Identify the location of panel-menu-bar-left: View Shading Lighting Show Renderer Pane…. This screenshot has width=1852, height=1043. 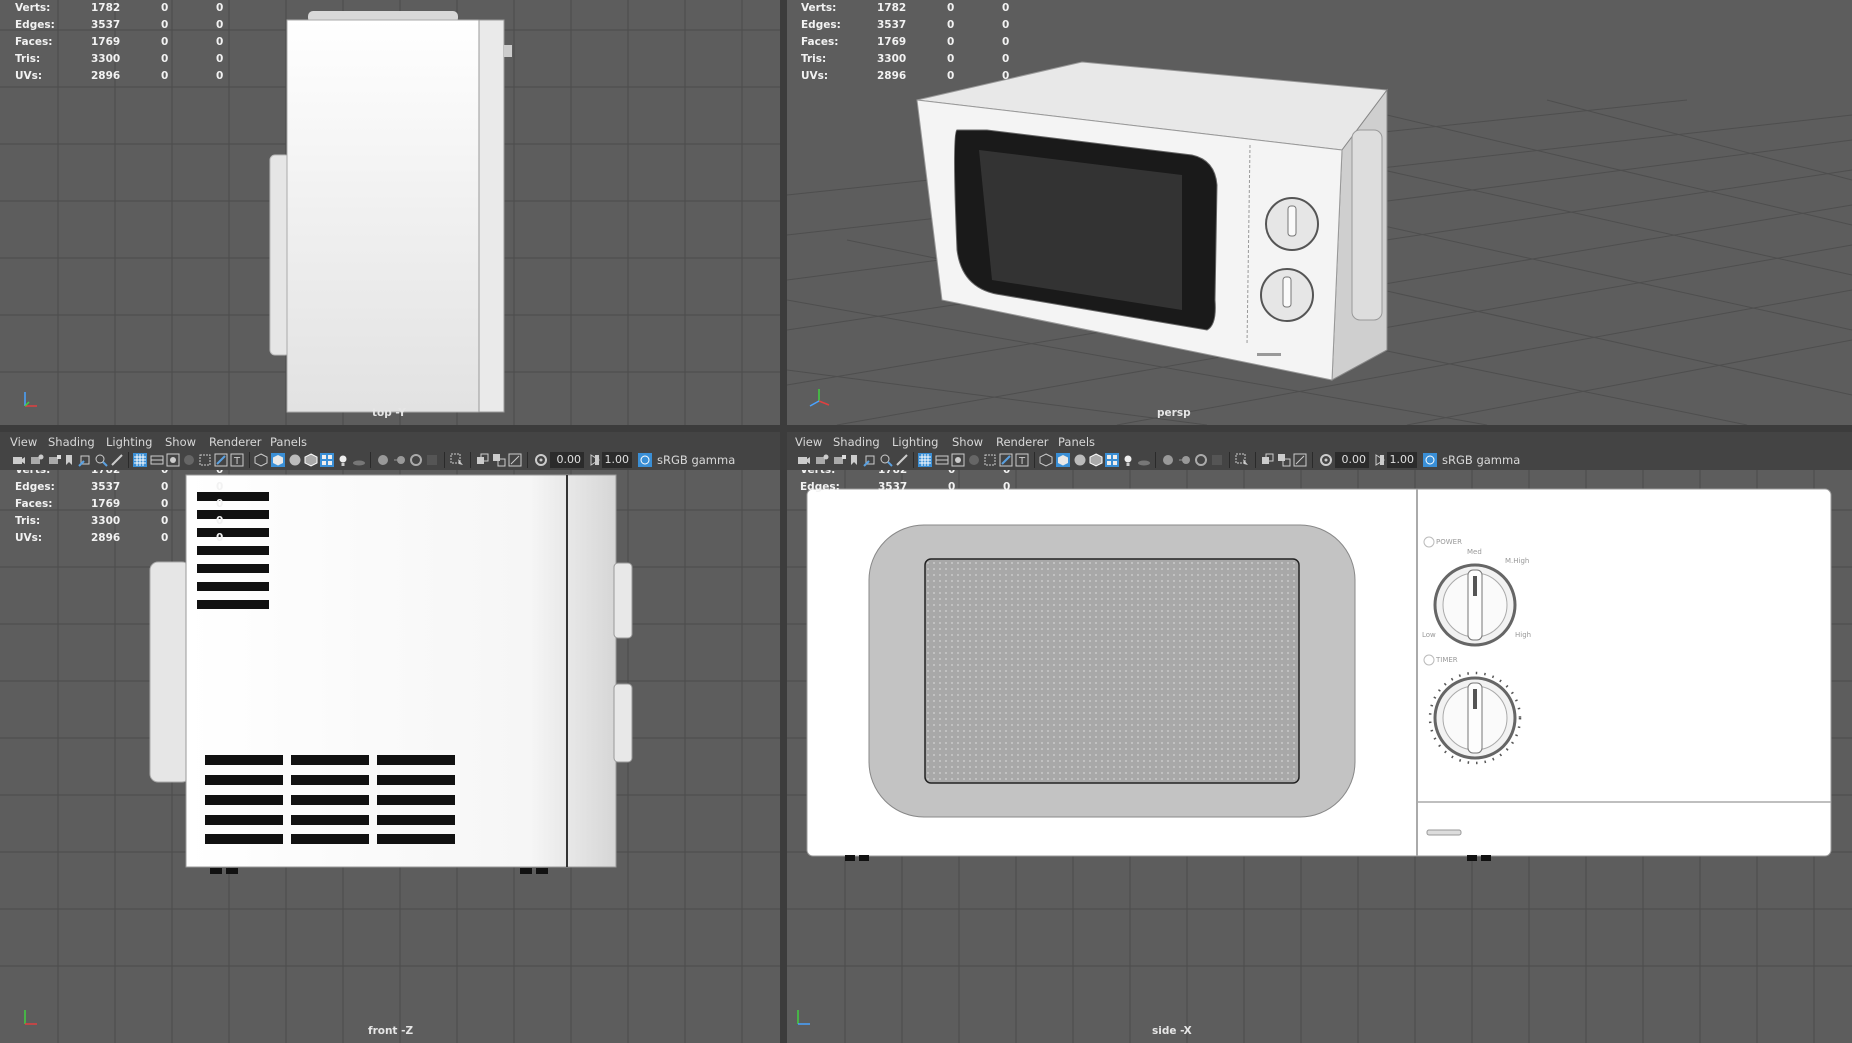
(390, 442).